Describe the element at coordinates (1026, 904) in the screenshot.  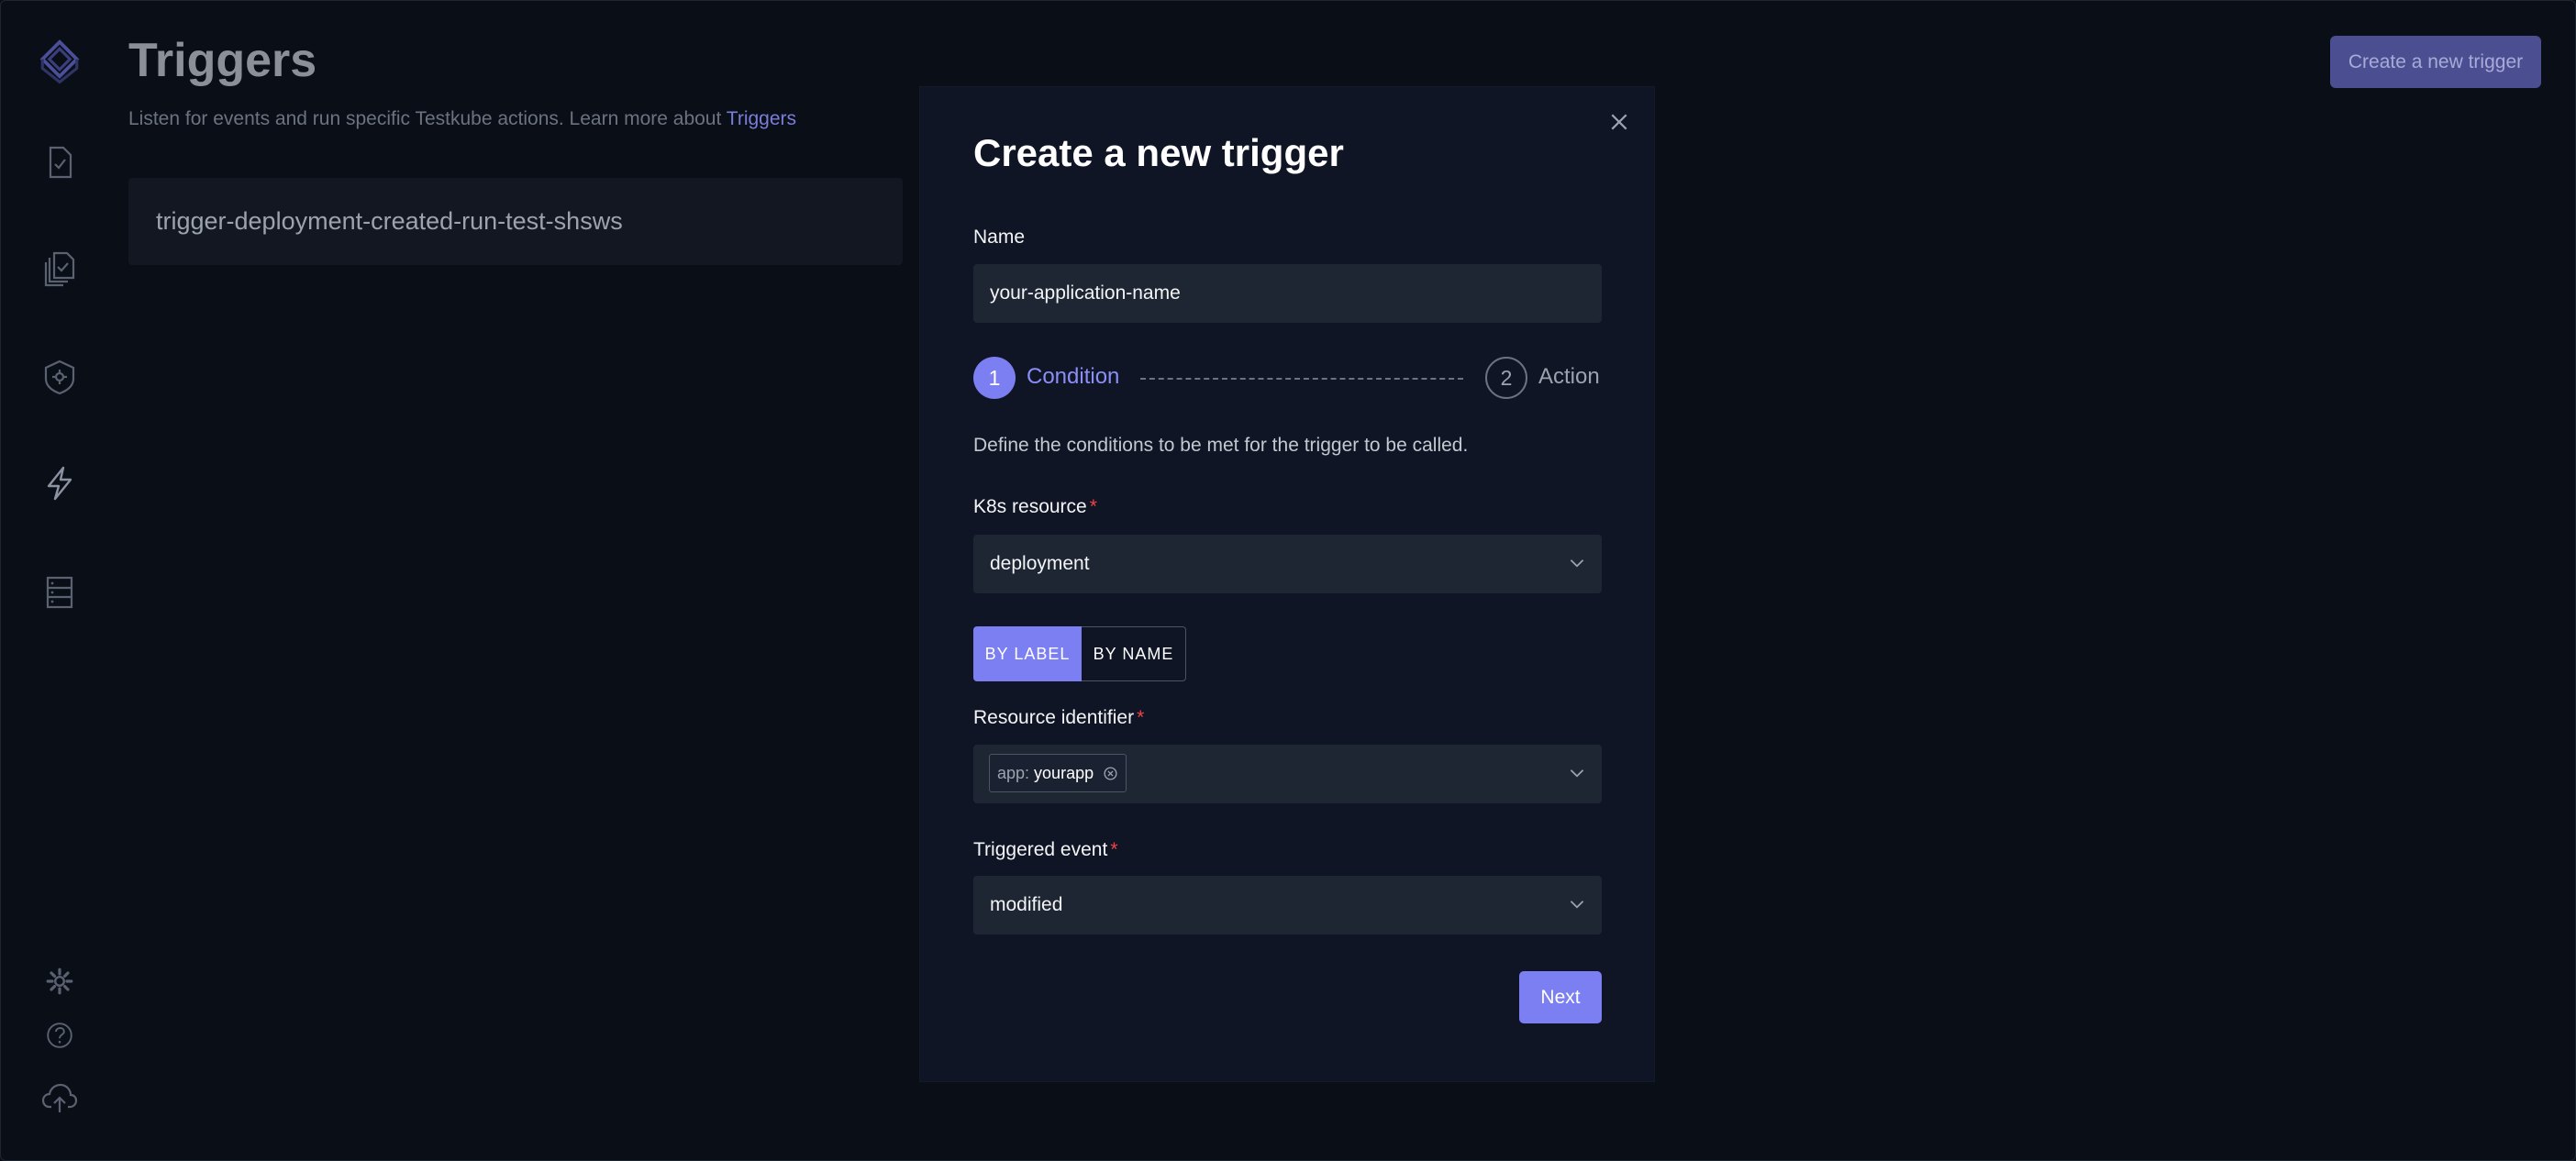
I see `triggered-event-value: modified` at that location.